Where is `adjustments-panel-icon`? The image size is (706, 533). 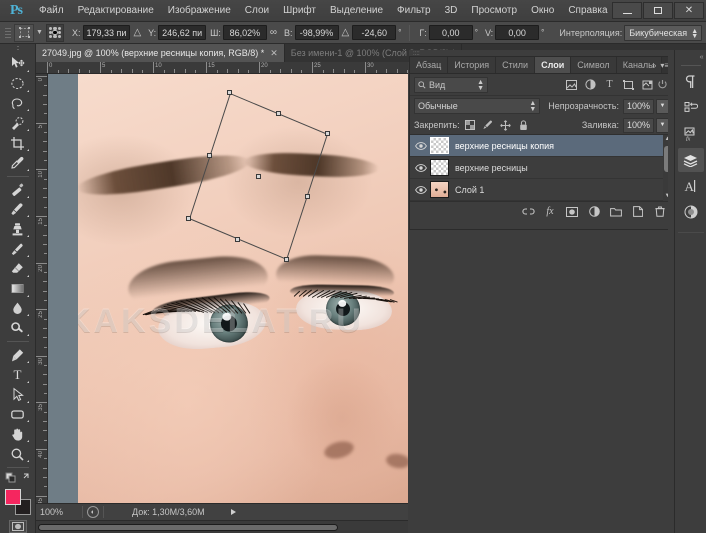
adjustments-panel-icon is located at coordinates (691, 212).